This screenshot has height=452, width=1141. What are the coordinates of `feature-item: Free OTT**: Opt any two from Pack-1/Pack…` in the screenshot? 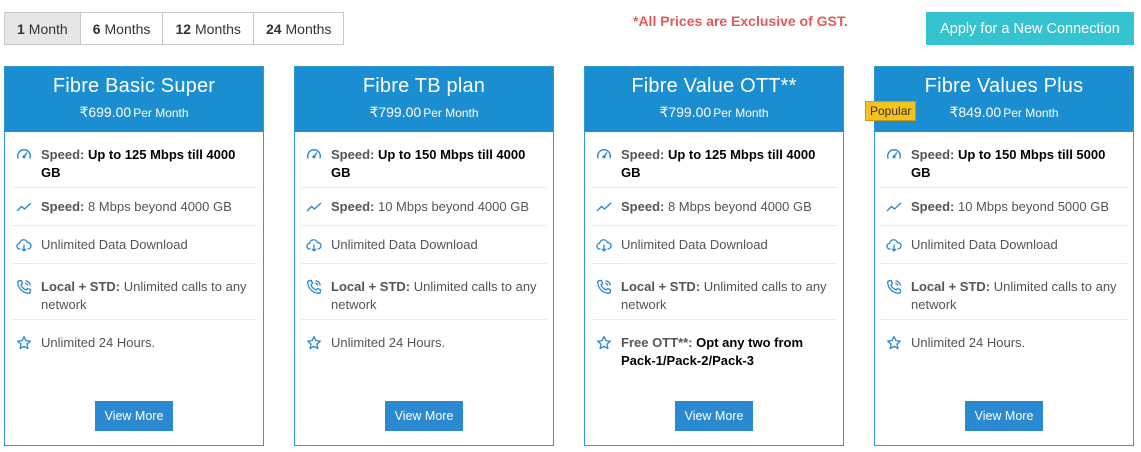 It's located at (714, 348).